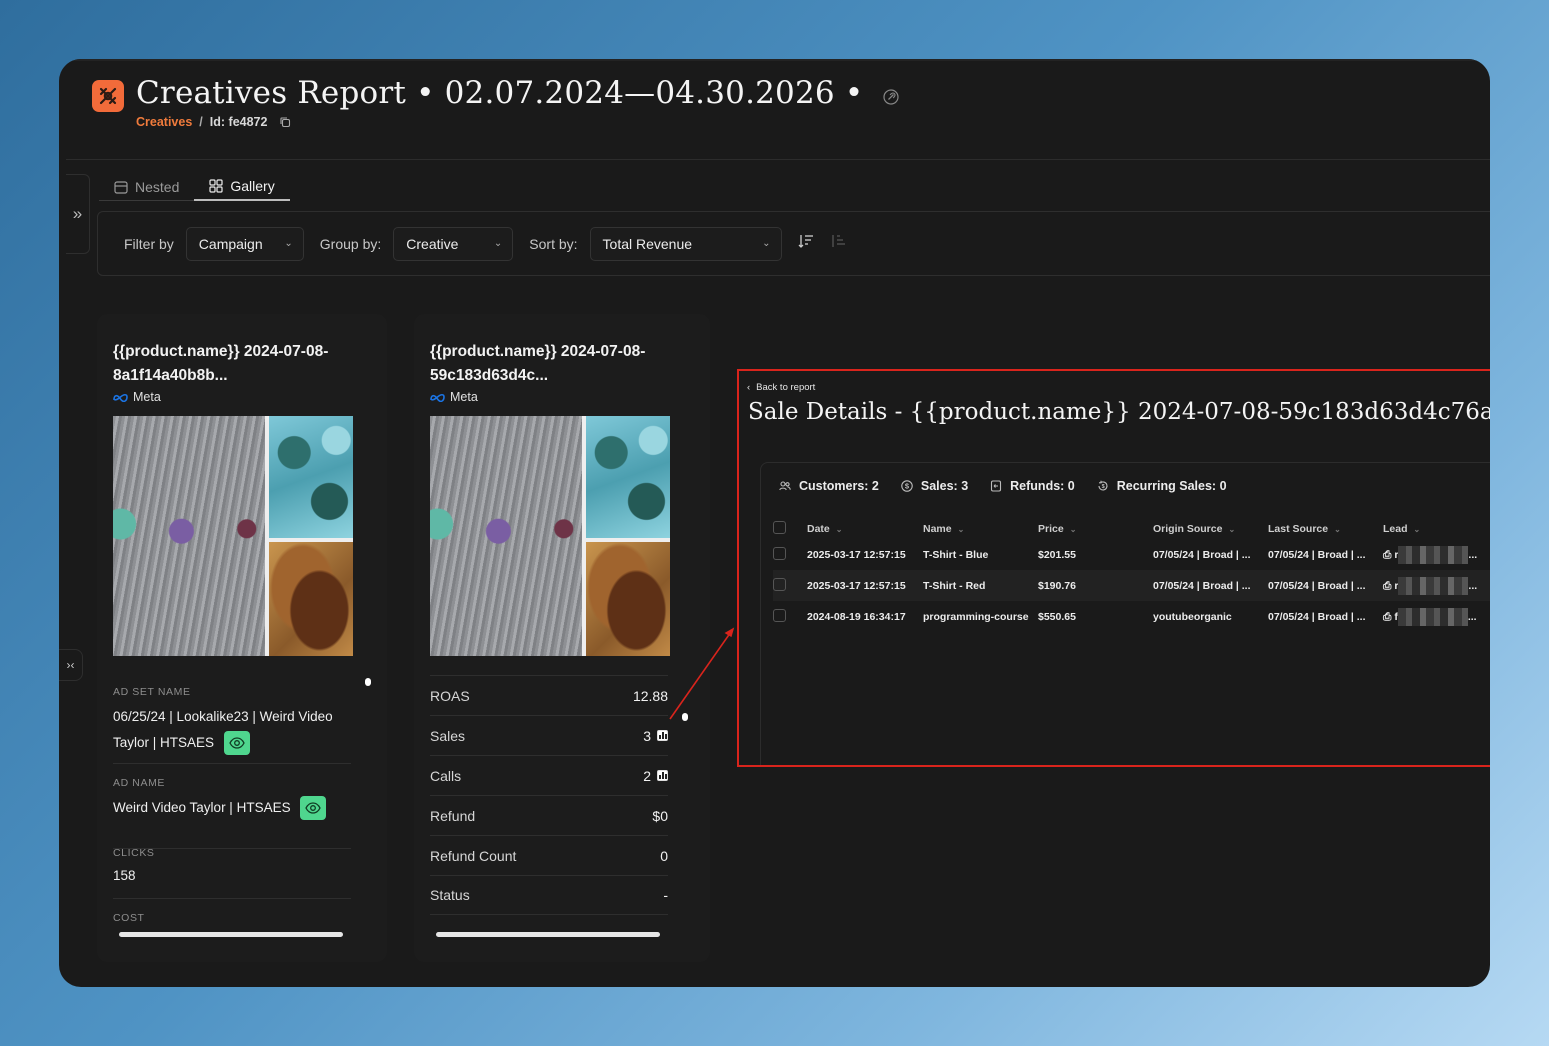 This screenshot has width=1549, height=1046. Describe the element at coordinates (1095, 529) in the screenshot. I see `col-price: Price ⌄` at that location.